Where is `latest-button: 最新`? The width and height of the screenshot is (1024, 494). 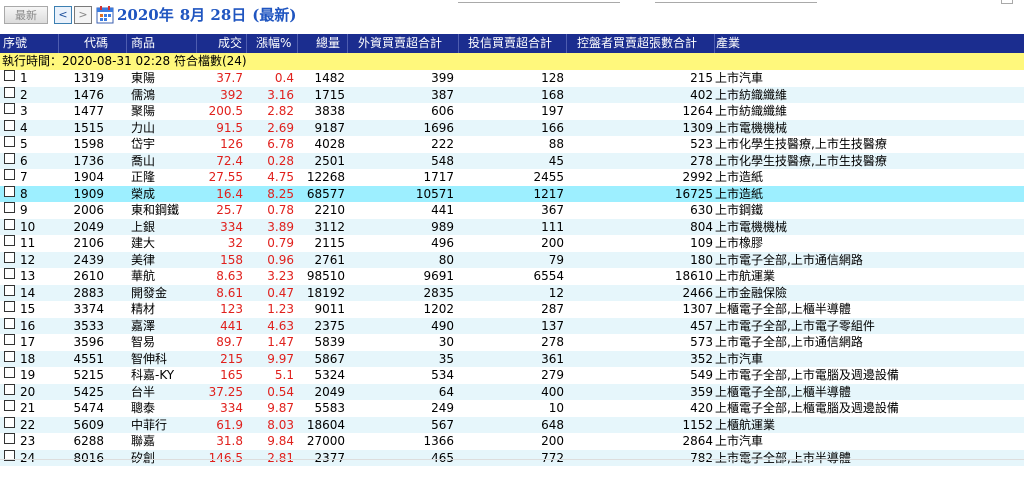
latest-button: 最新 is located at coordinates (26, 15).